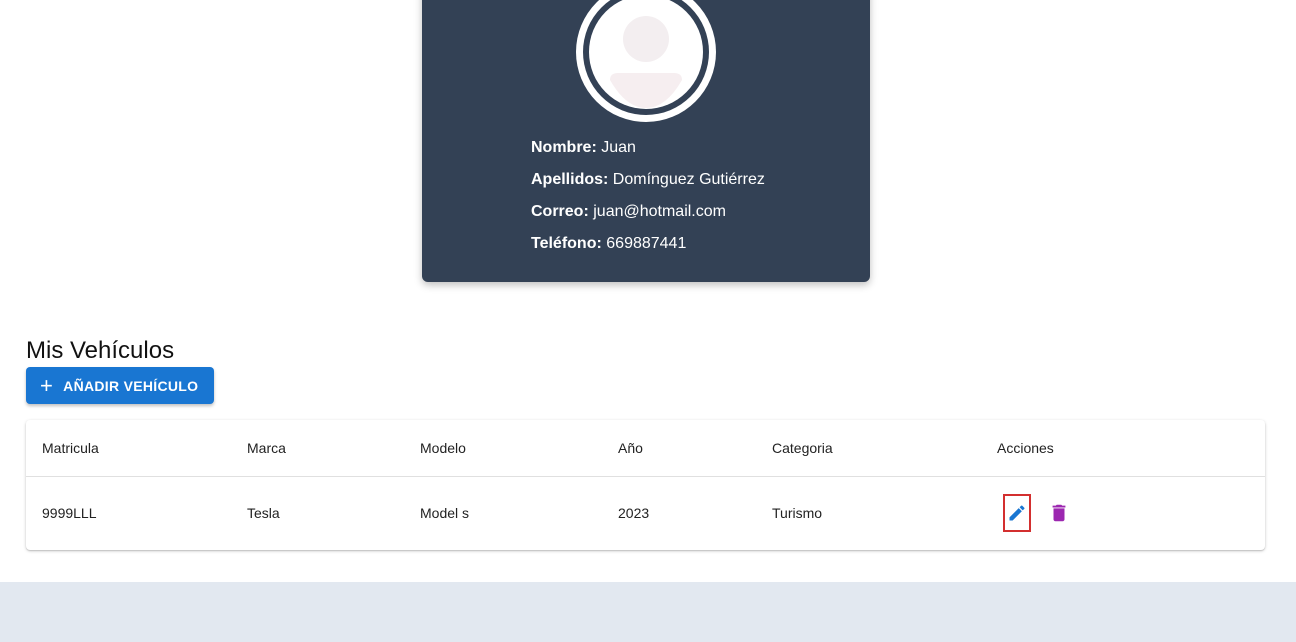  What do you see at coordinates (100, 350) in the screenshot?
I see `vehicles-title: Mis Vehículos` at bounding box center [100, 350].